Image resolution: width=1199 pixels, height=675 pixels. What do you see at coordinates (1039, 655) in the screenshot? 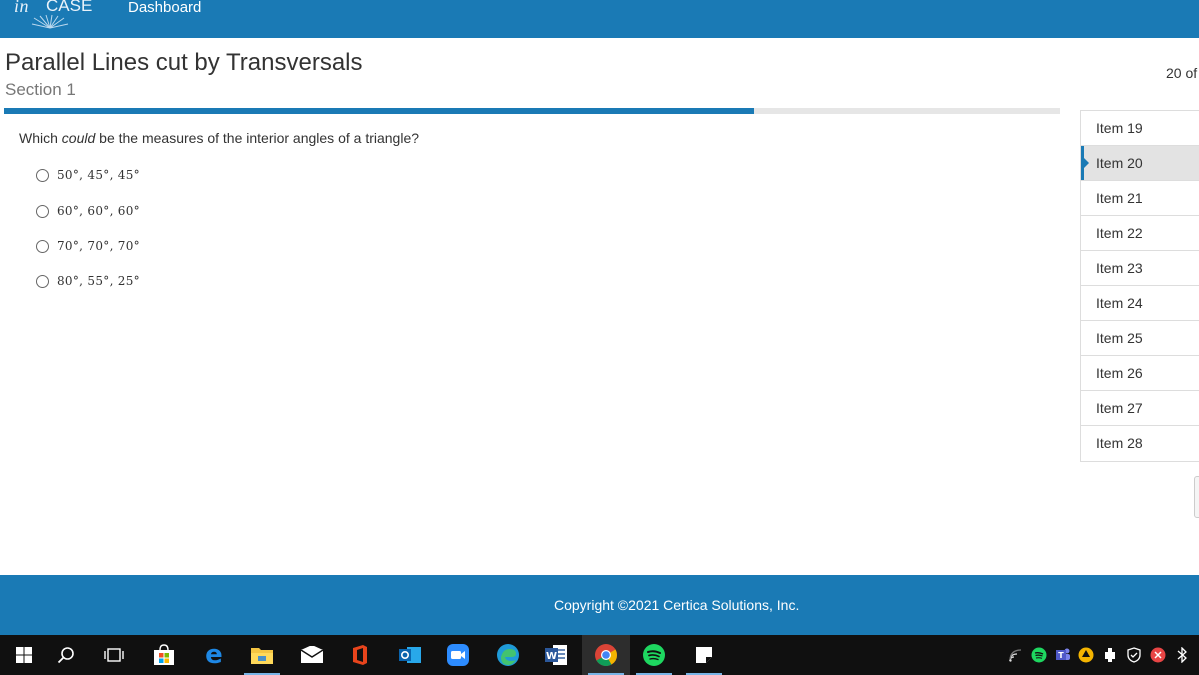
I see `spotify-tray-icon` at bounding box center [1039, 655].